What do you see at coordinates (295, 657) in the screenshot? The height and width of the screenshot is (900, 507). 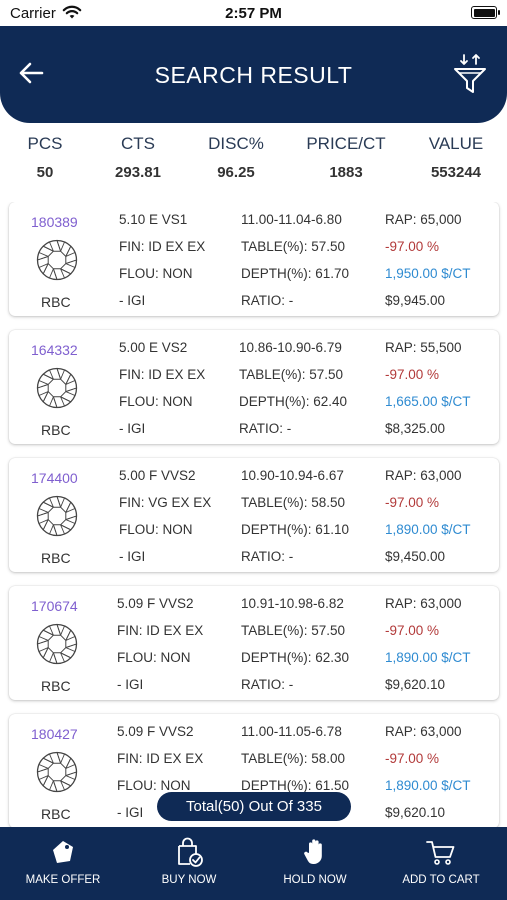 I see `depth-percent: DEPTH(%): 62.30` at bounding box center [295, 657].